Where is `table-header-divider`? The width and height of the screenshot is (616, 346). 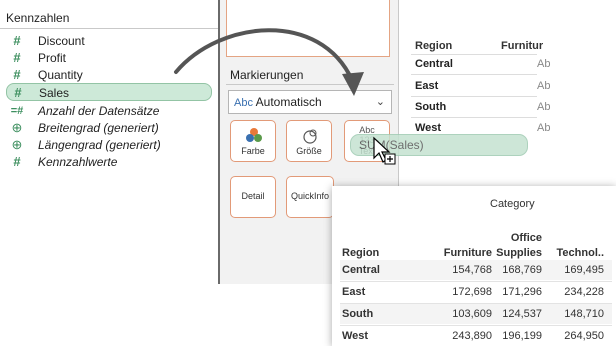 table-header-divider is located at coordinates (474, 54).